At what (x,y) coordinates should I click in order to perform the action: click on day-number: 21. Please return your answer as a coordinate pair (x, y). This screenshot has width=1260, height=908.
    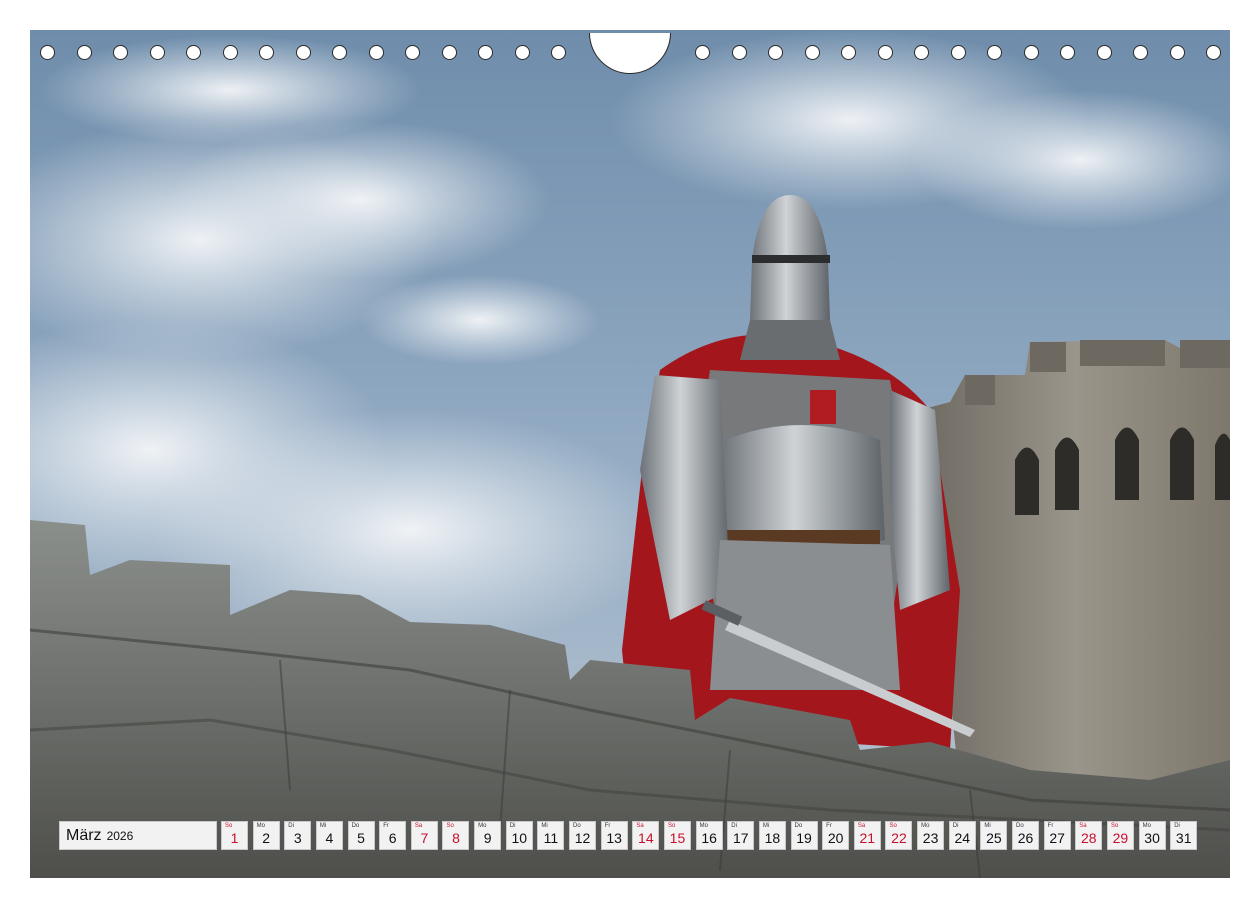
    Looking at the image, I should click on (867, 838).